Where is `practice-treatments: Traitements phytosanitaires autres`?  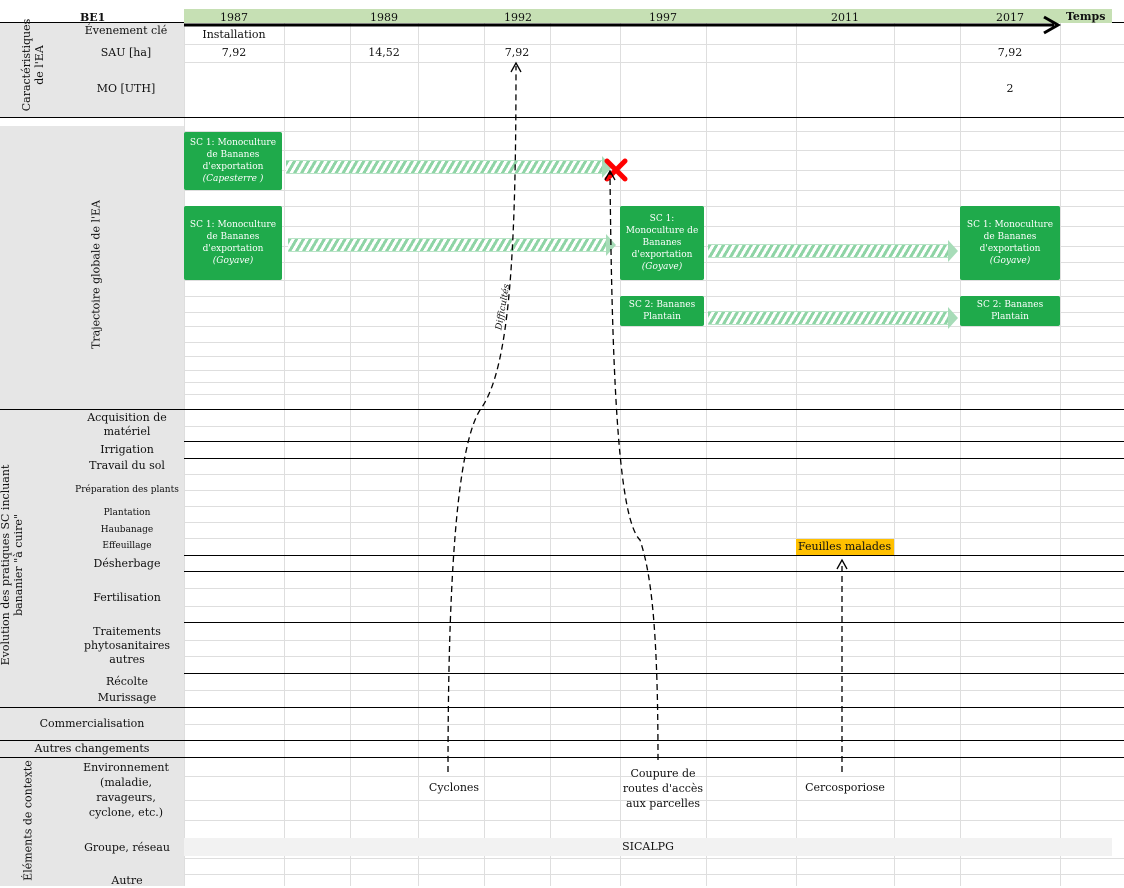
practice-treatments: Traitements phytosanitaires autres is located at coordinates (127, 645).